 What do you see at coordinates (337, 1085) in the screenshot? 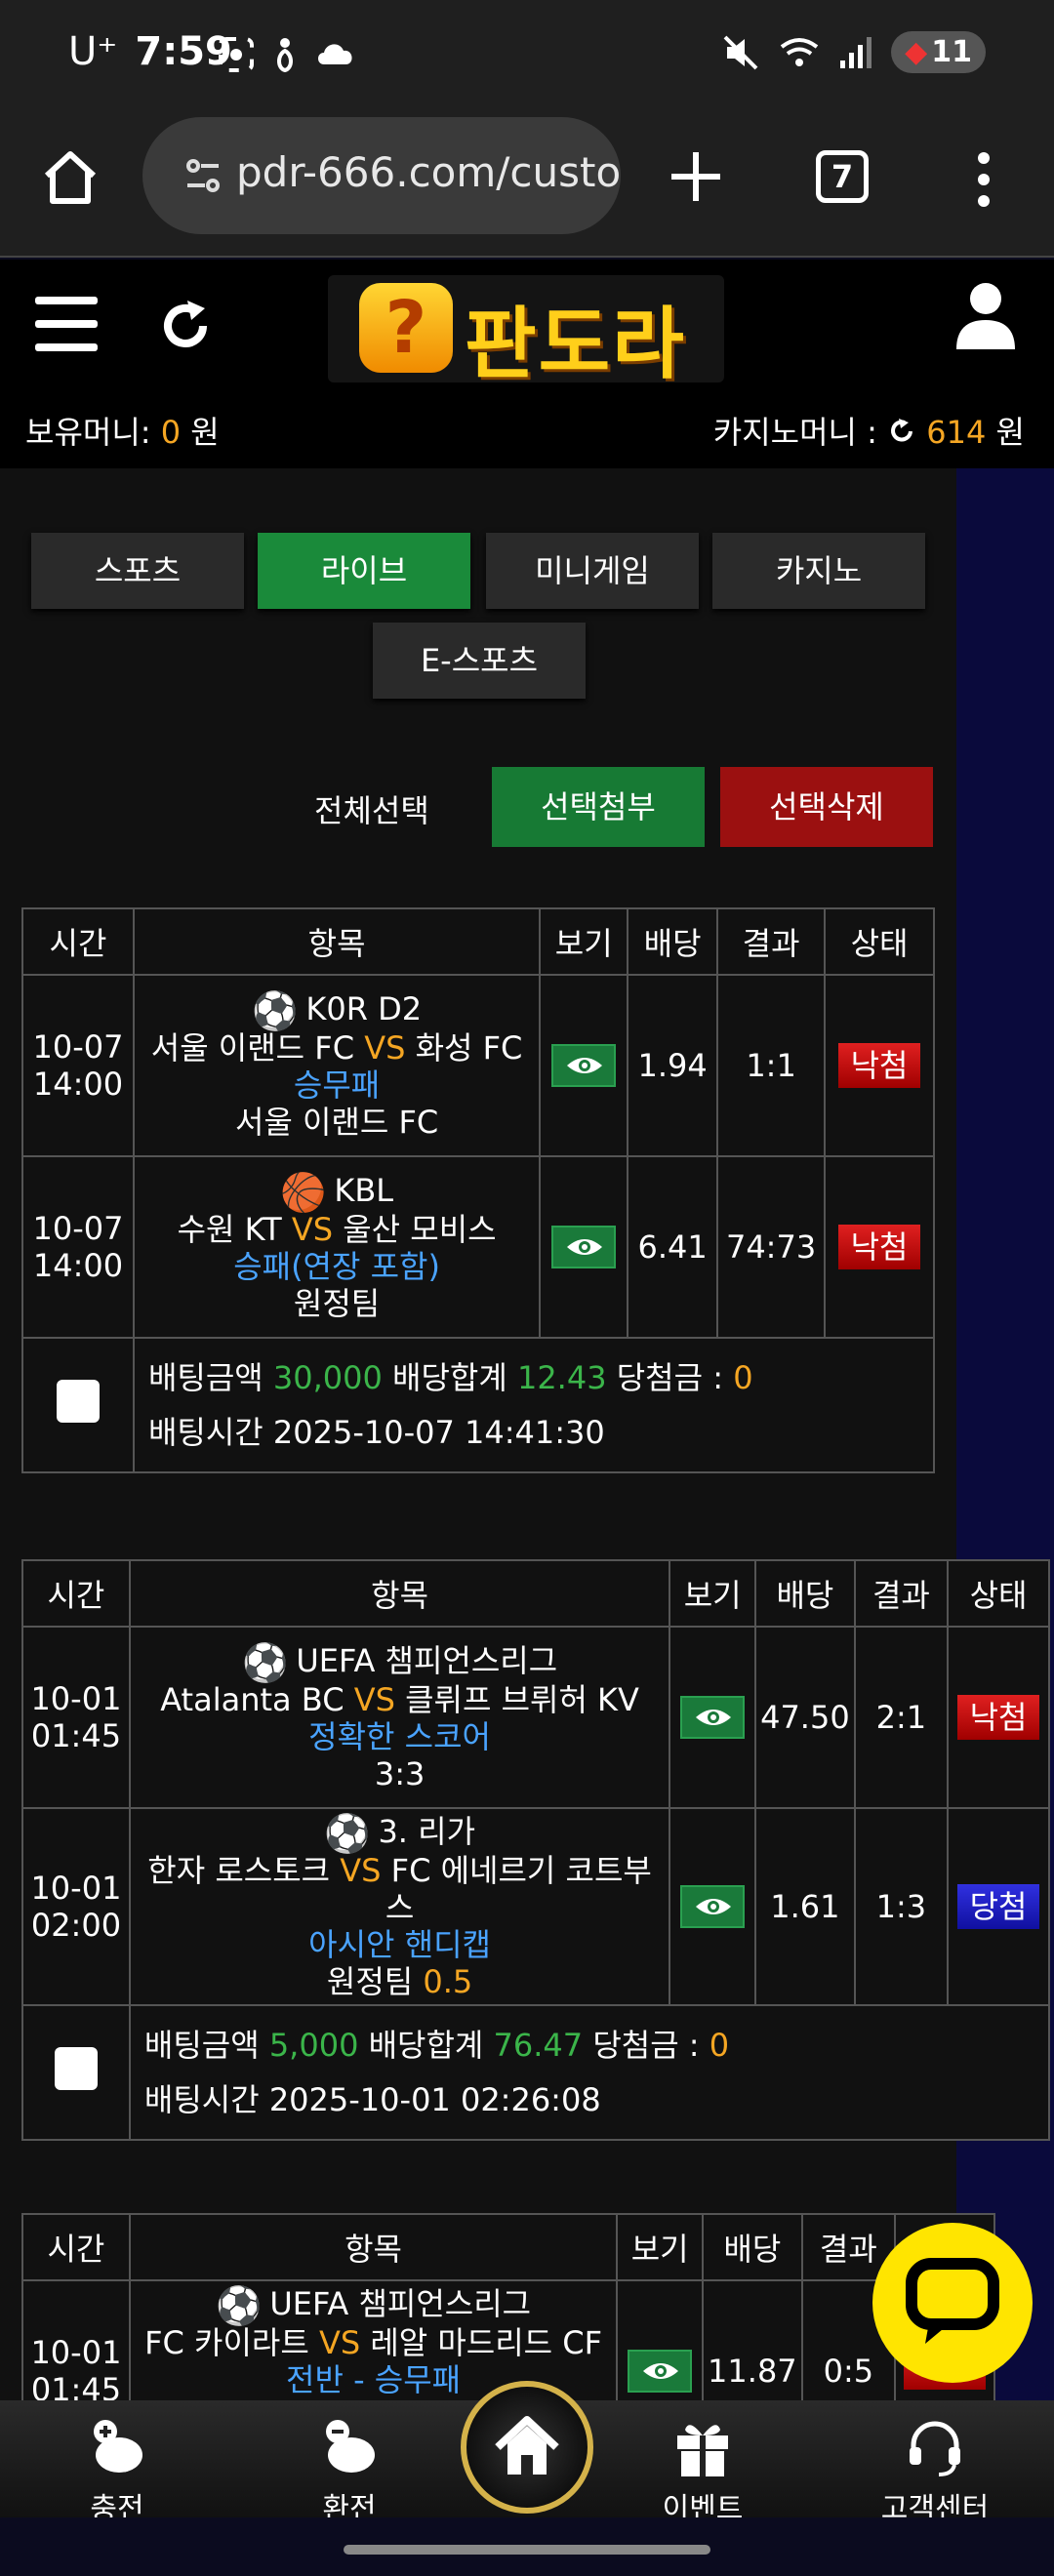
I see `bet-market: 승무패` at bounding box center [337, 1085].